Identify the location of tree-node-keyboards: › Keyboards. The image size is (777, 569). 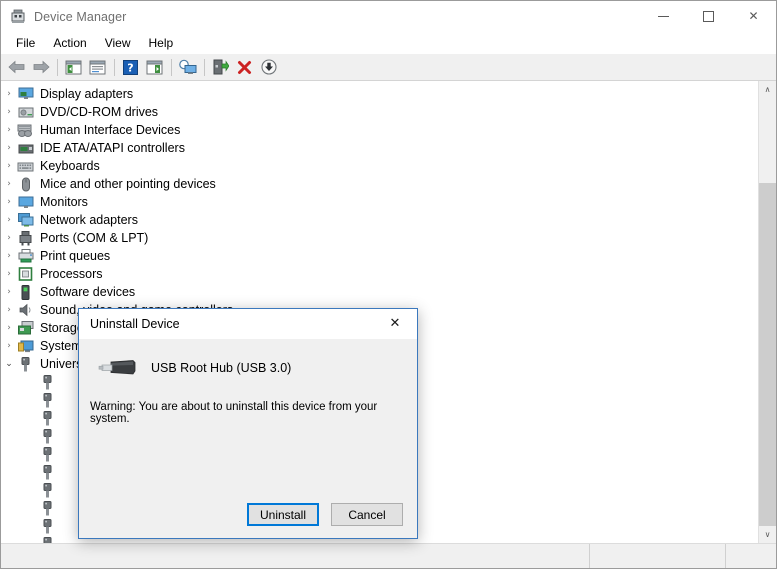
(379, 166).